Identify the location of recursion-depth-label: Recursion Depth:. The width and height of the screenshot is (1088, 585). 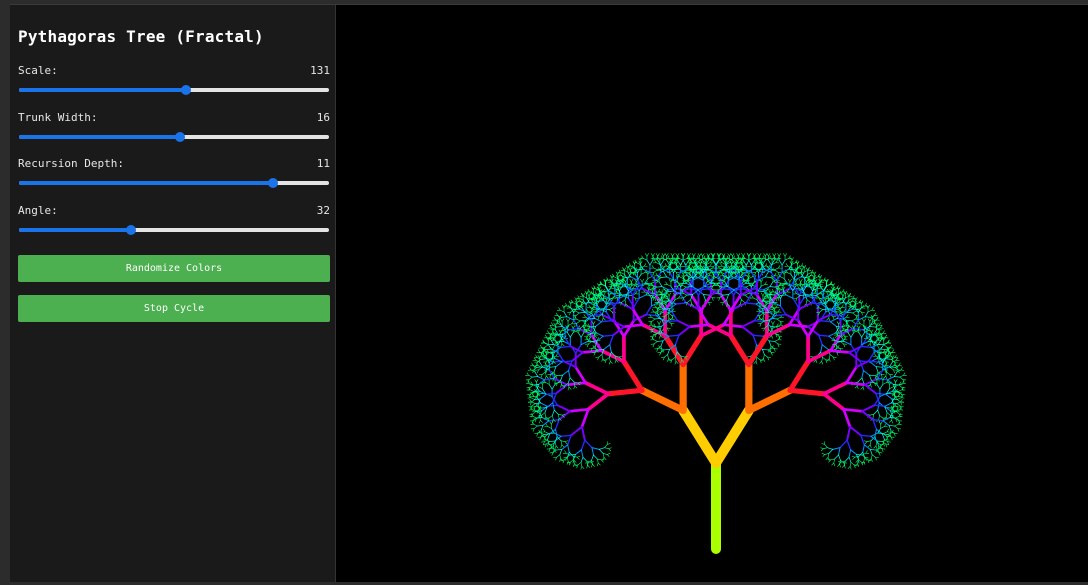
(71, 163).